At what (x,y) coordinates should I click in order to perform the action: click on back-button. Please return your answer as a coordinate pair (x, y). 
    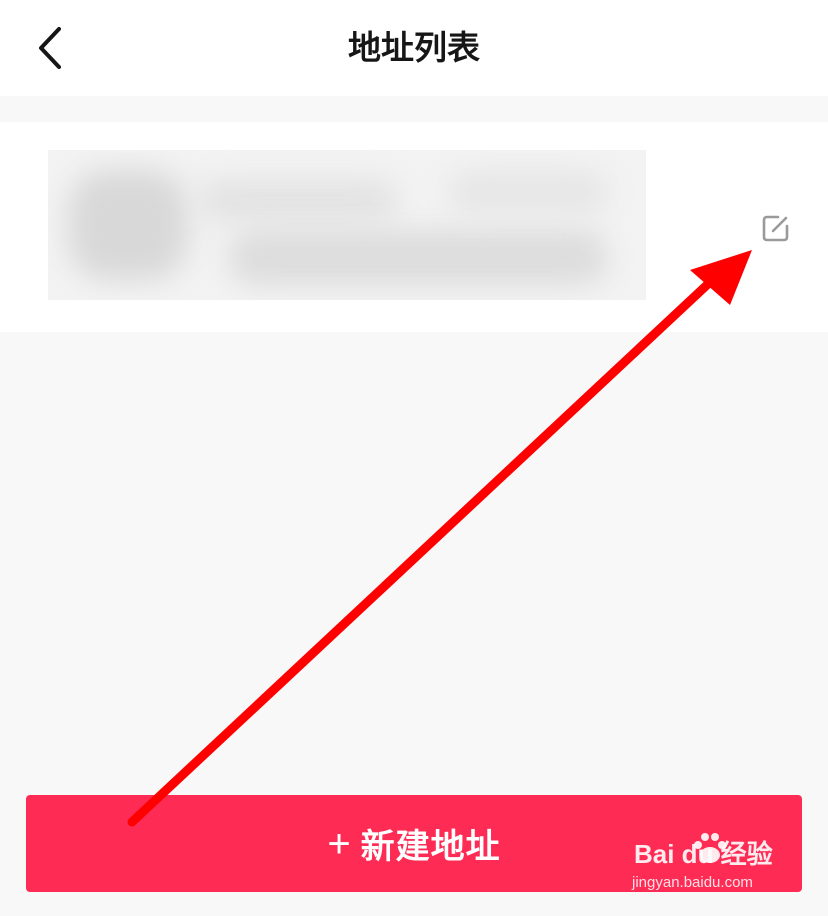
    Looking at the image, I should click on (50, 48).